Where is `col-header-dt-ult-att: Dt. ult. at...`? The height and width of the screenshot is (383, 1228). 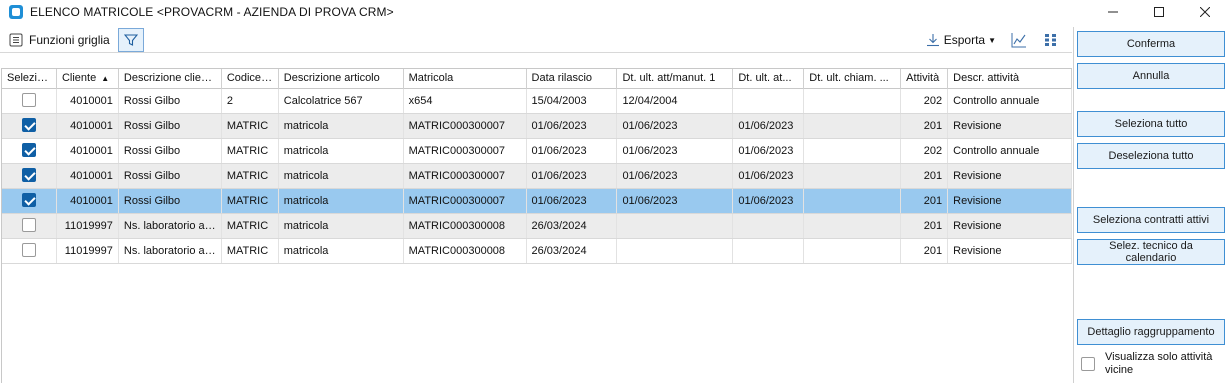
col-header-dt-ult-att: Dt. ult. at... is located at coordinates (769, 79).